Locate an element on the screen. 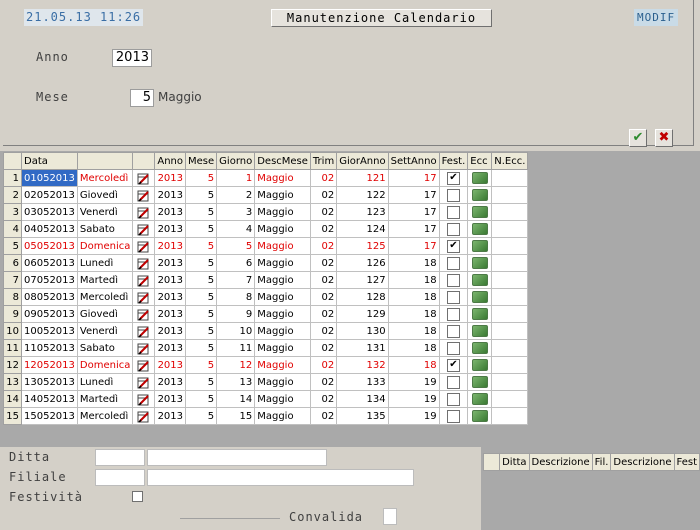  table-row: 2 02052013 Giovedì 2013 5 2 Maggio 02 122 17 is located at coordinates (266, 195).